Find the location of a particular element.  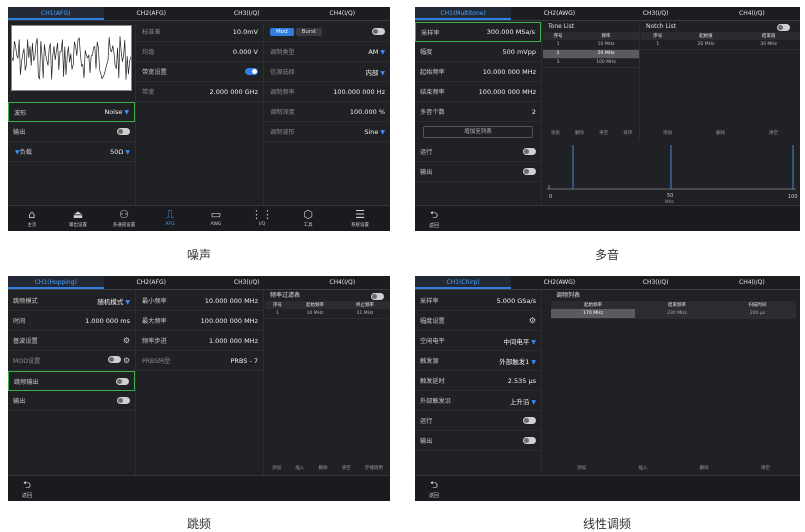

freq-step-row: 频率步进 1.000 000 MHz is located at coordinates (200, 341).